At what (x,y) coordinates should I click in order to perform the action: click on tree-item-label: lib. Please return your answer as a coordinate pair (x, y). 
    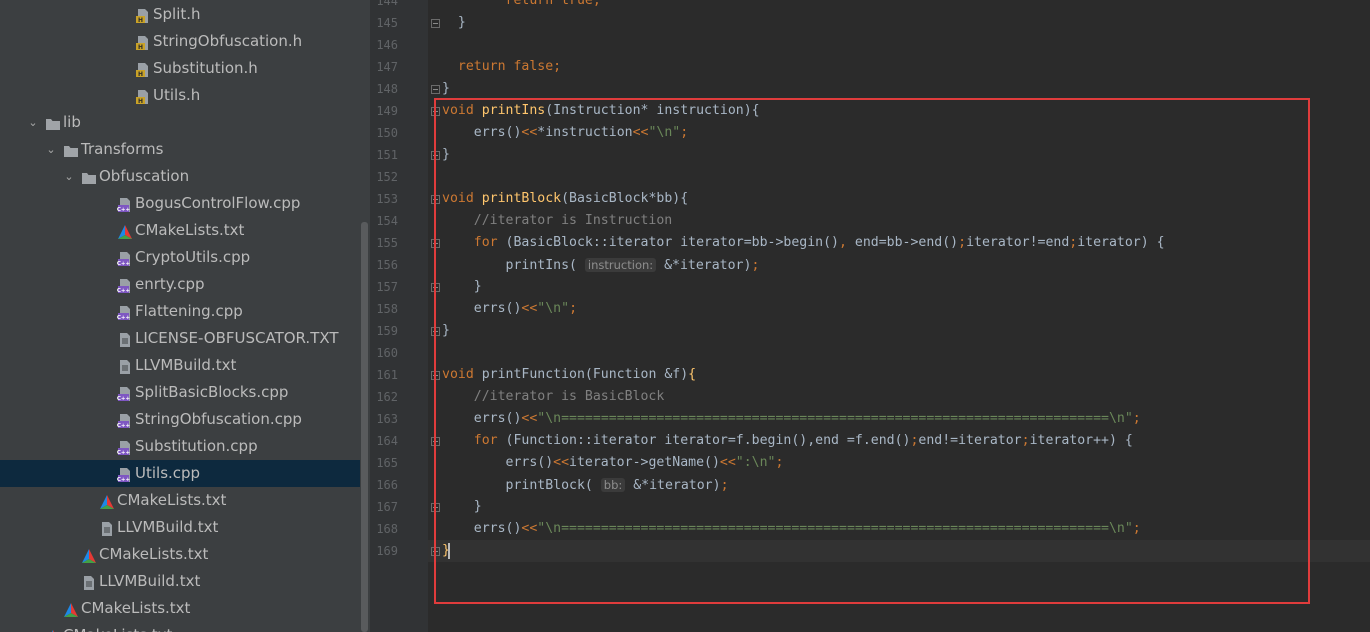
    Looking at the image, I should click on (72, 122).